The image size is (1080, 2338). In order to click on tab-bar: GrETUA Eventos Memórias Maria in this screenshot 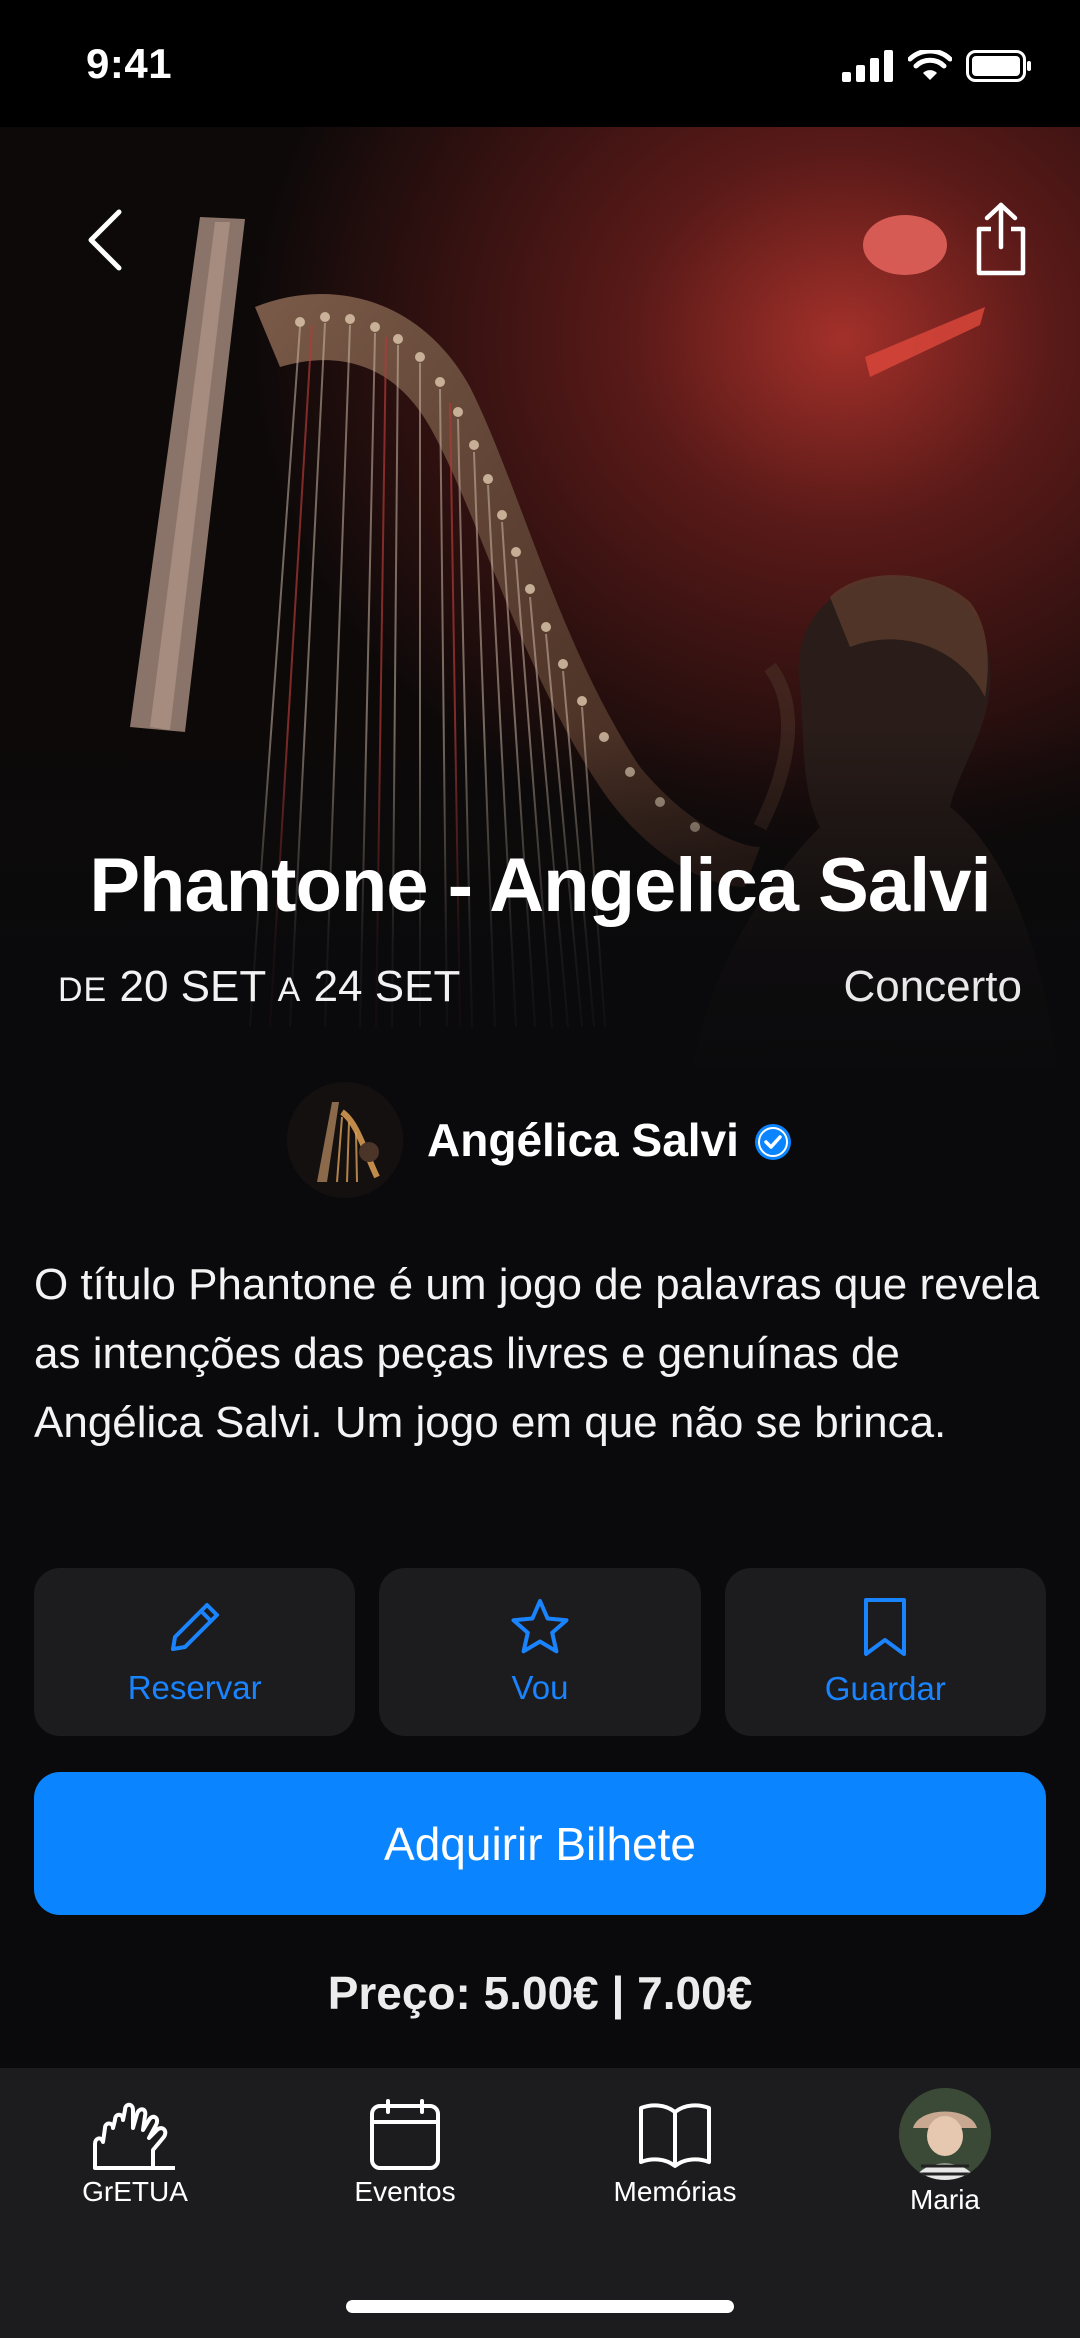, I will do `click(540, 2203)`.